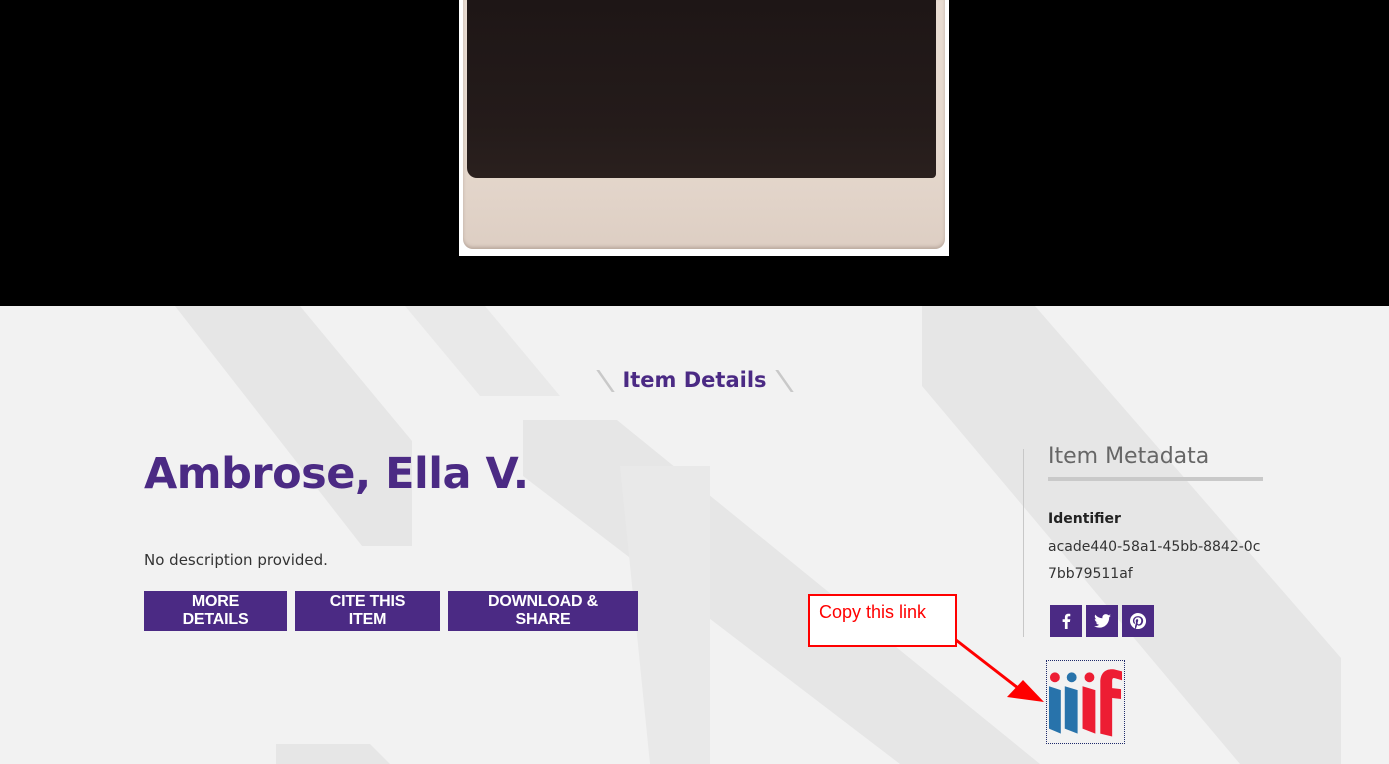  I want to click on photo-image-area, so click(701, 89).